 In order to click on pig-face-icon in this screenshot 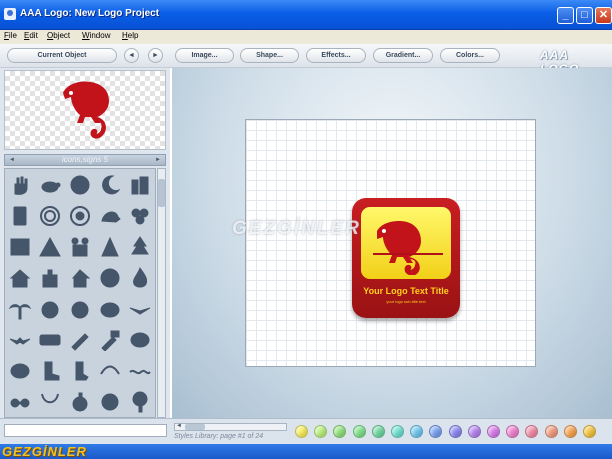, I will do `click(50, 308)`.